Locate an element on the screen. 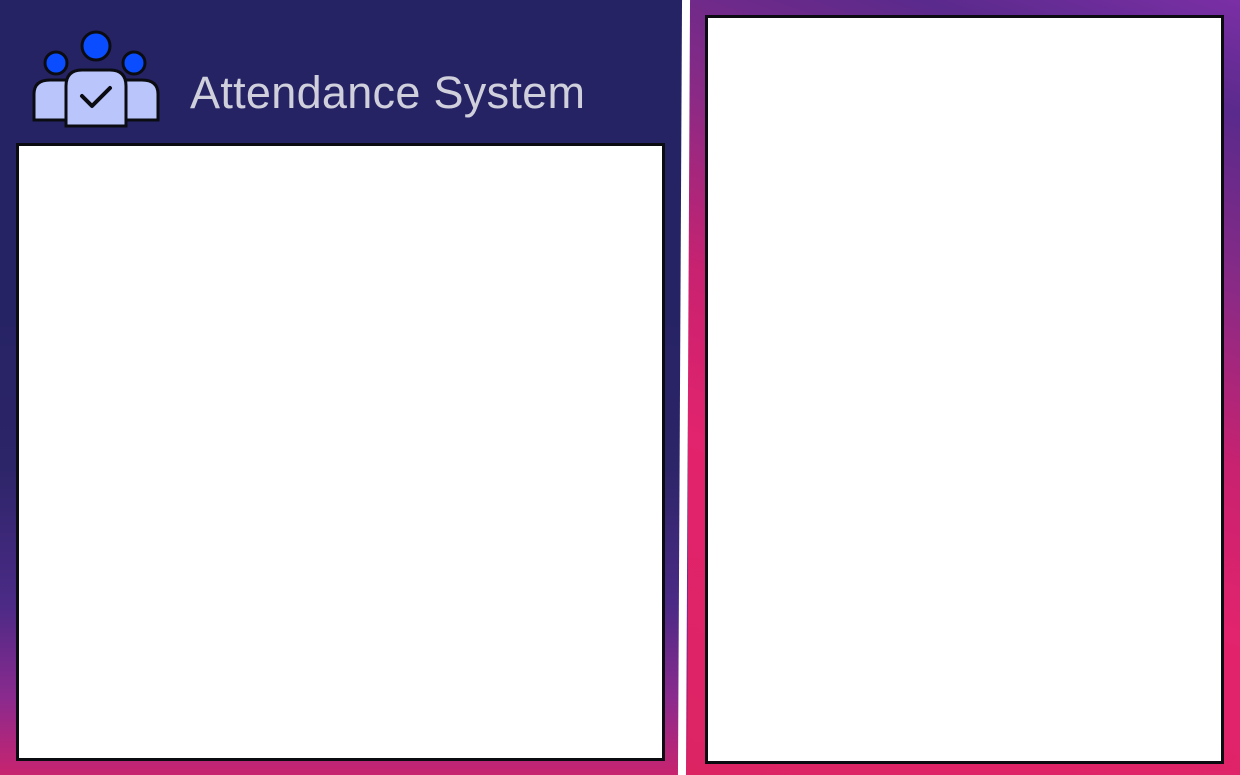 The image size is (1240, 775). app-header: Attendance System is located at coordinates (340, 70).